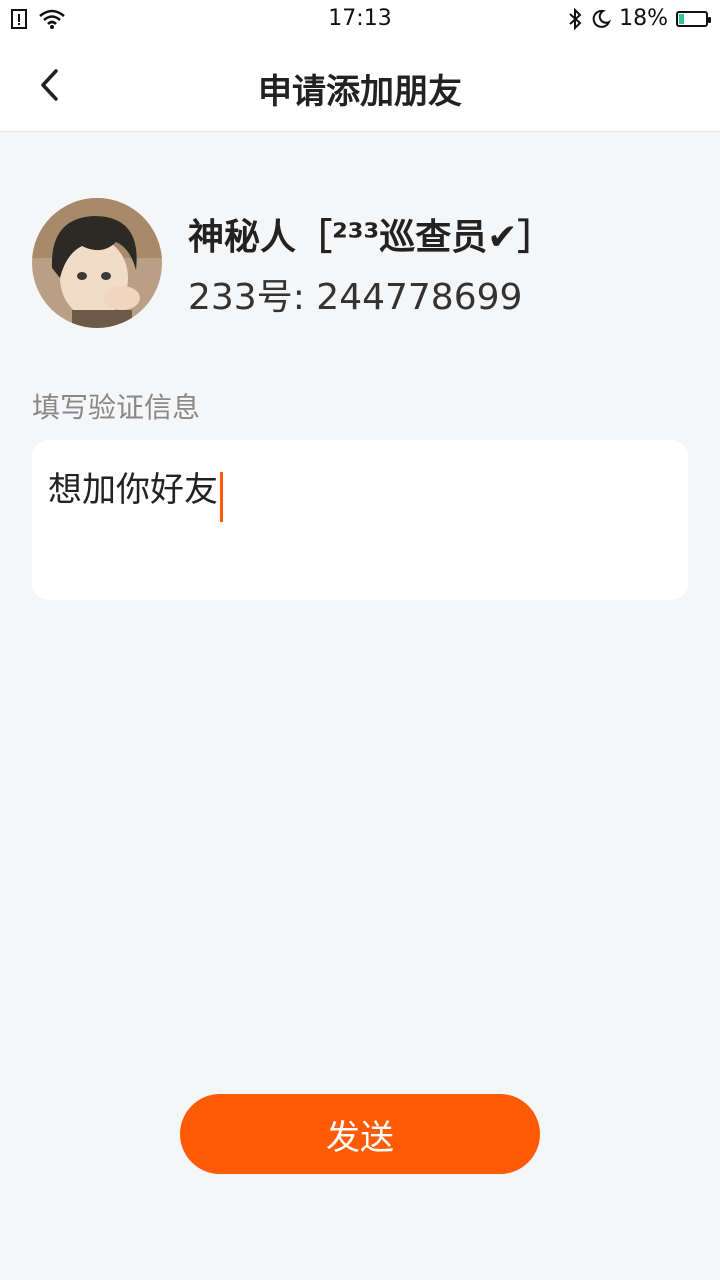 This screenshot has height=1280, width=720. I want to click on send-button: 发送, so click(360, 1134).